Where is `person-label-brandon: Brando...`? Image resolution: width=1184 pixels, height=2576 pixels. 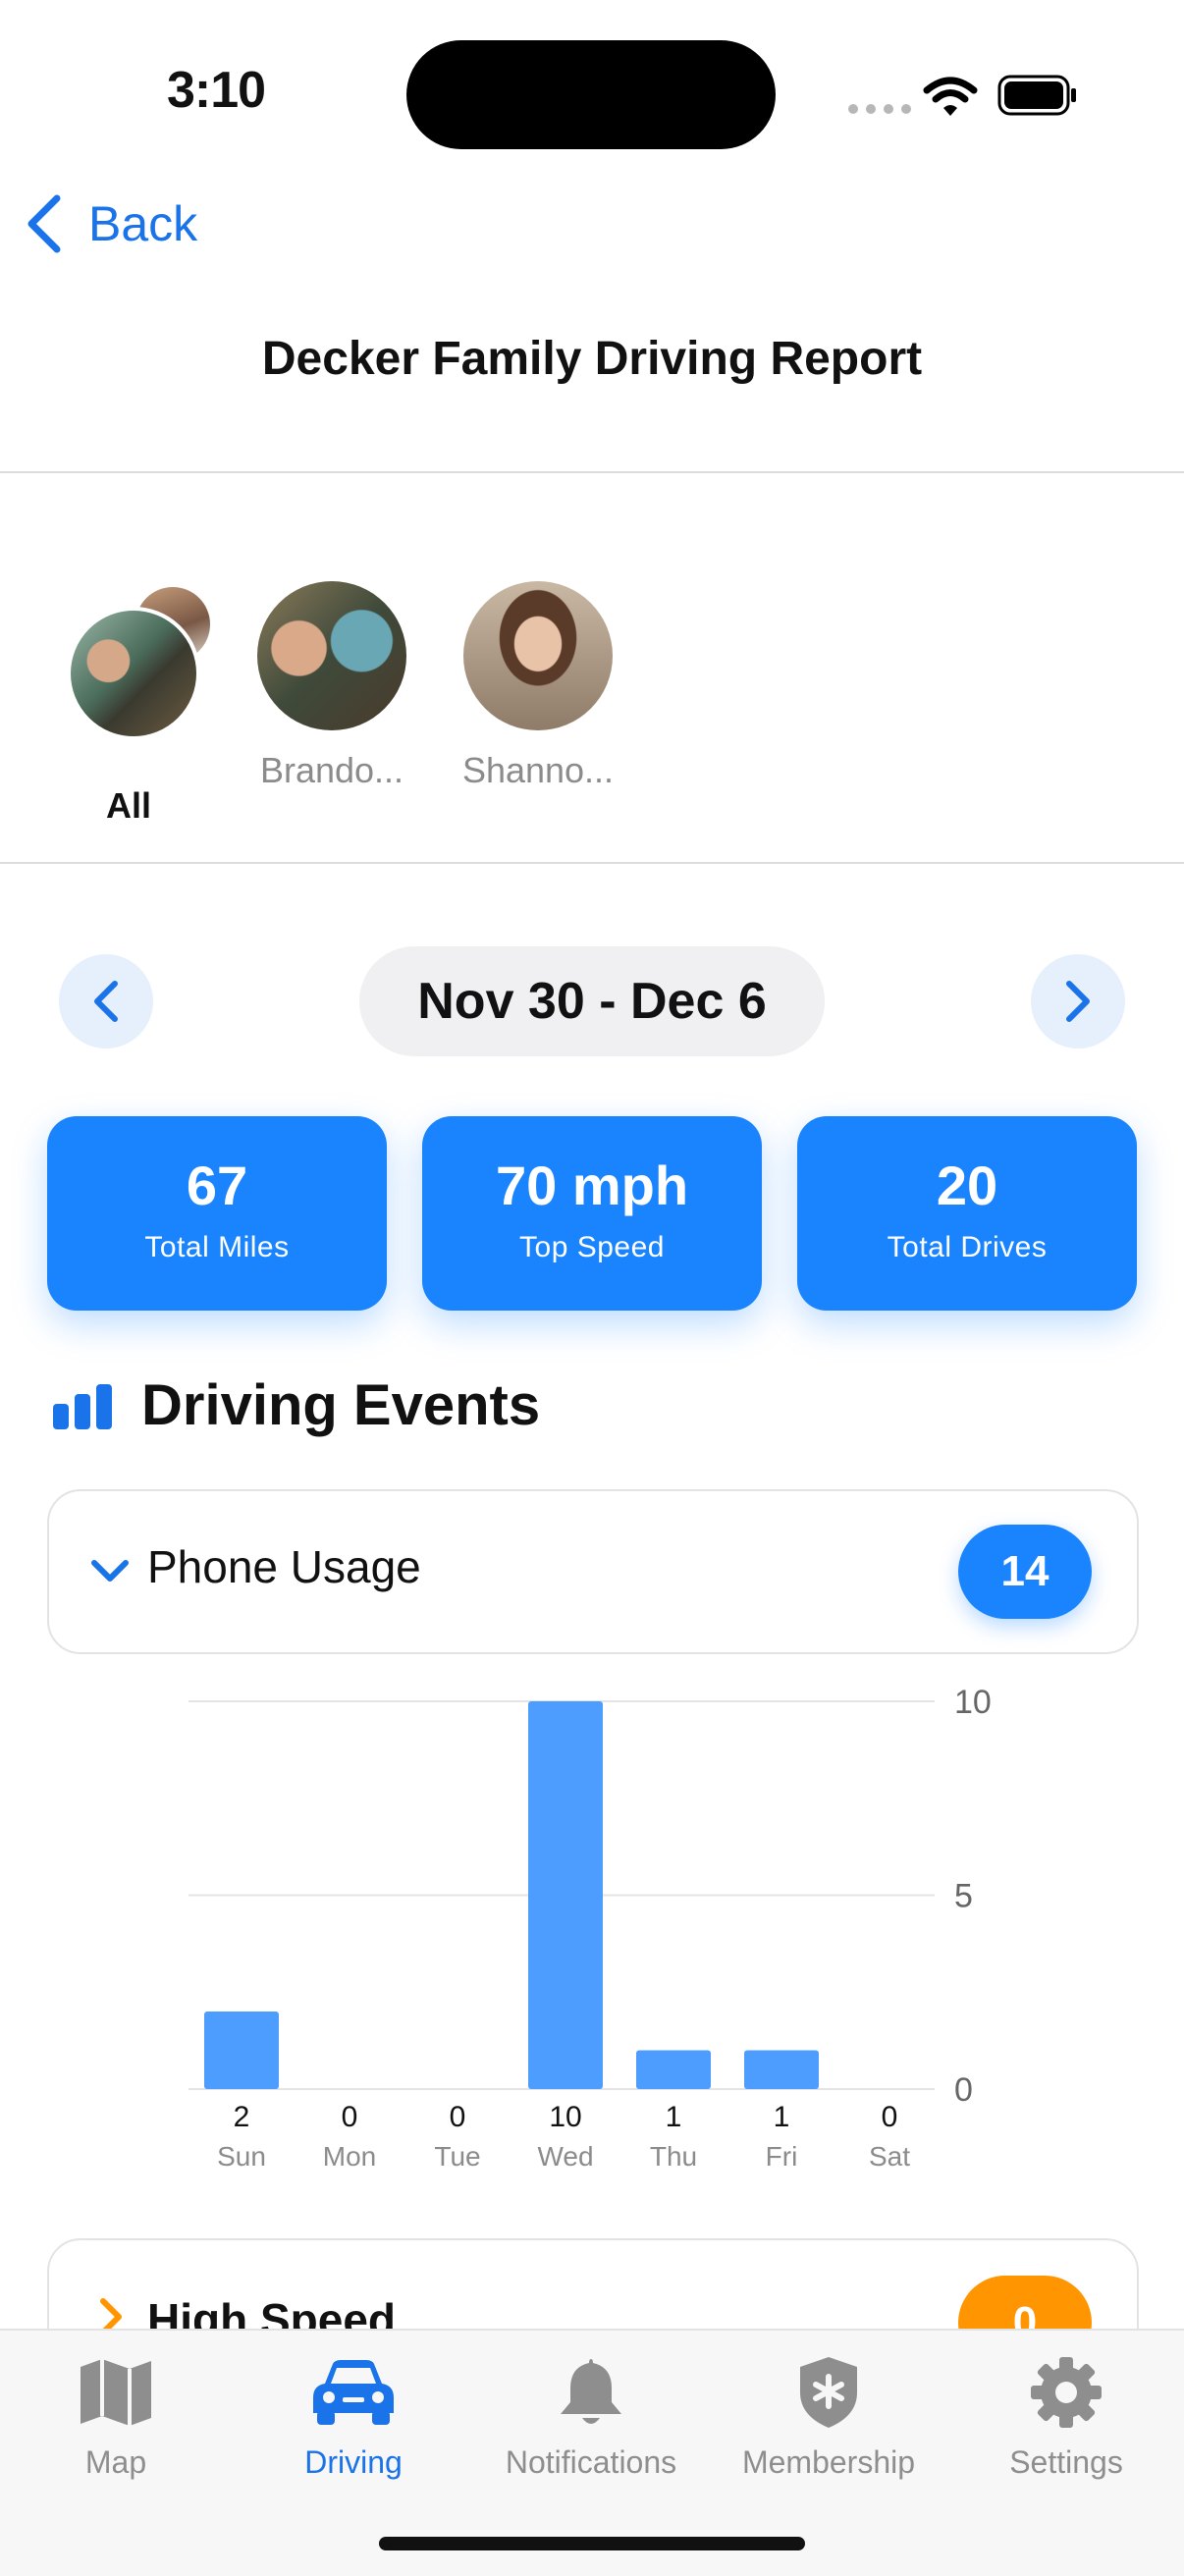
person-label-brandon: Brando... is located at coordinates (331, 770).